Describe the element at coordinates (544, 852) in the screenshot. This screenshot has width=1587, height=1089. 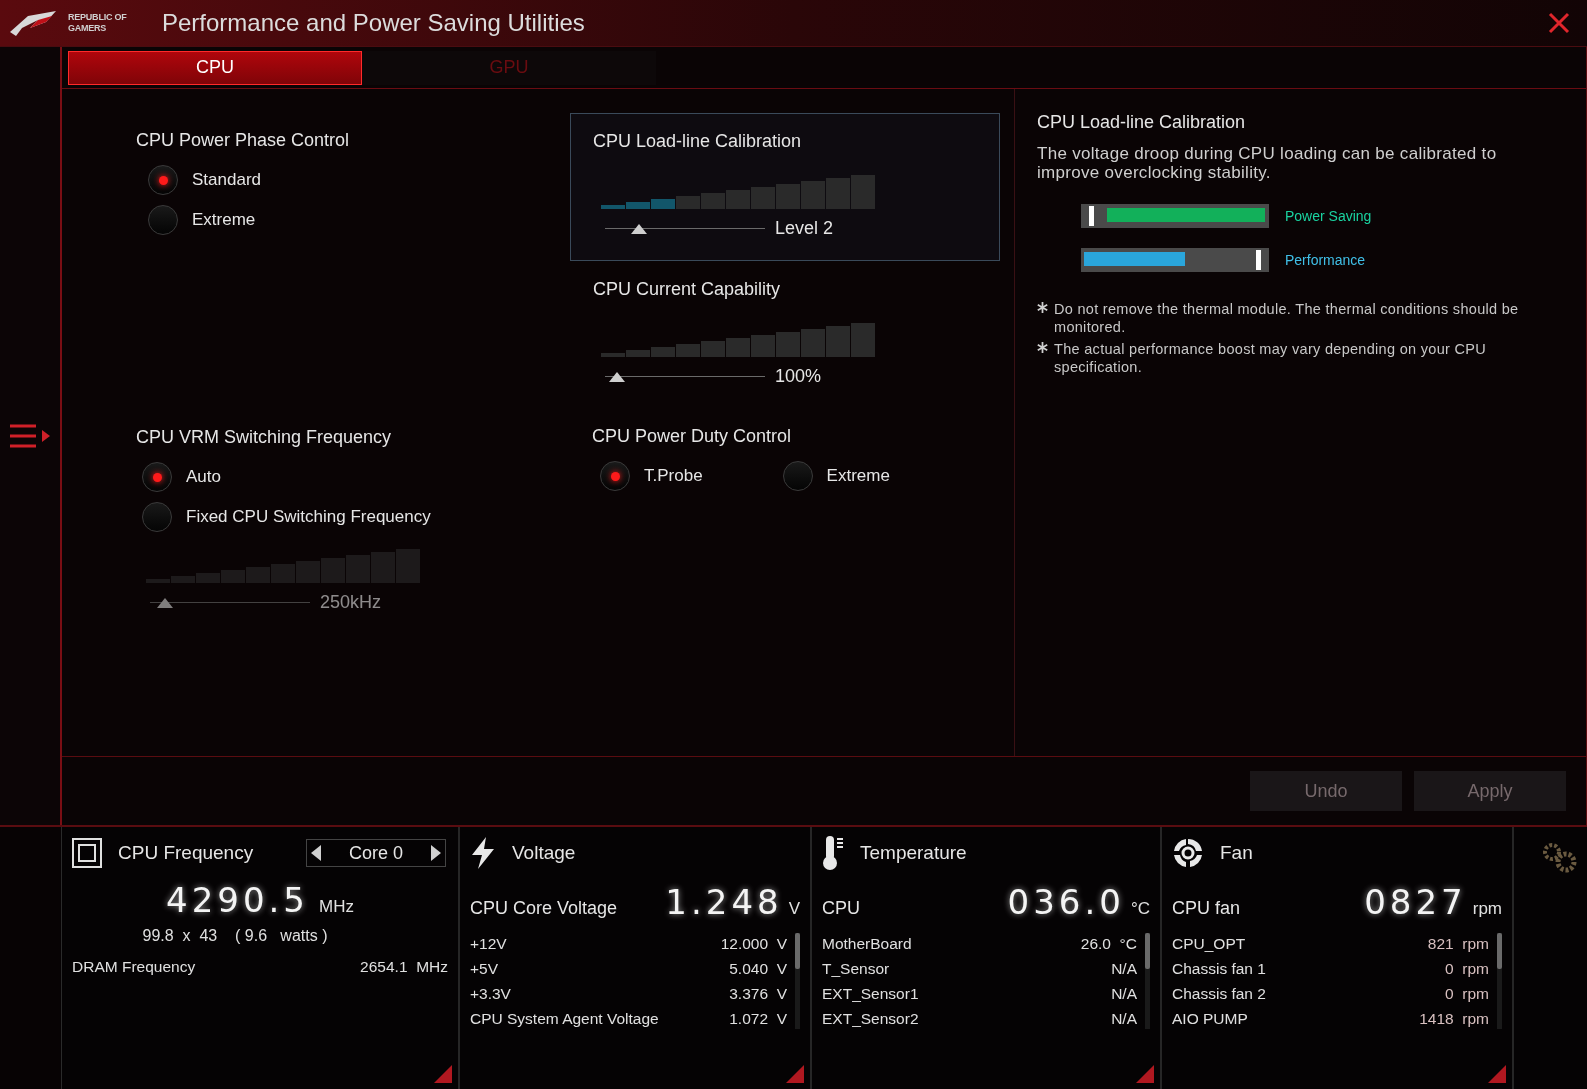
I see `panel-title: Voltage` at that location.